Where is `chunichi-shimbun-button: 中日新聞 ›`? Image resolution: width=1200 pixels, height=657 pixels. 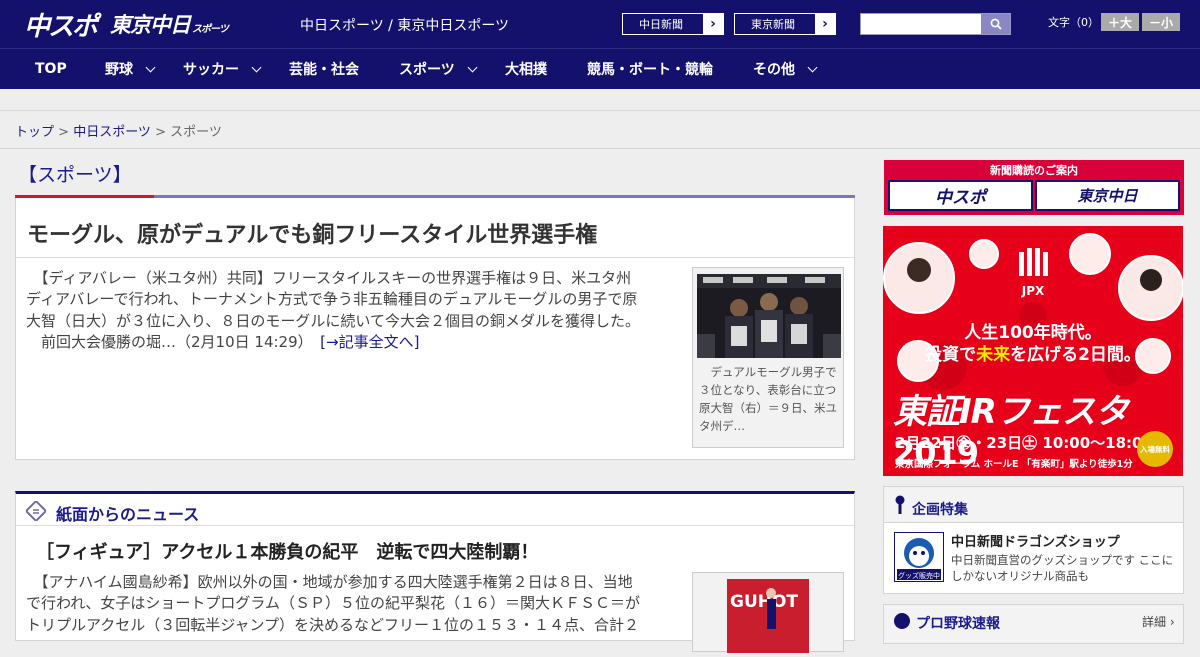 chunichi-shimbun-button: 中日新聞 › is located at coordinates (673, 24).